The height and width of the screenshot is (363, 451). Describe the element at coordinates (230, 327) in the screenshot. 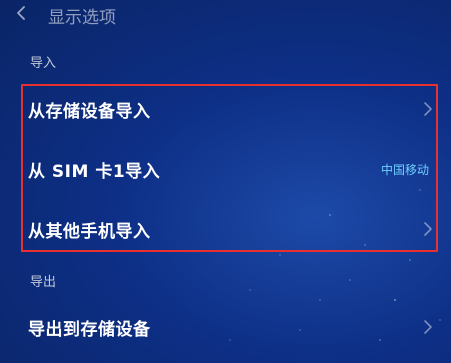

I see `export-to-storage-item: 导出到存储设备` at that location.